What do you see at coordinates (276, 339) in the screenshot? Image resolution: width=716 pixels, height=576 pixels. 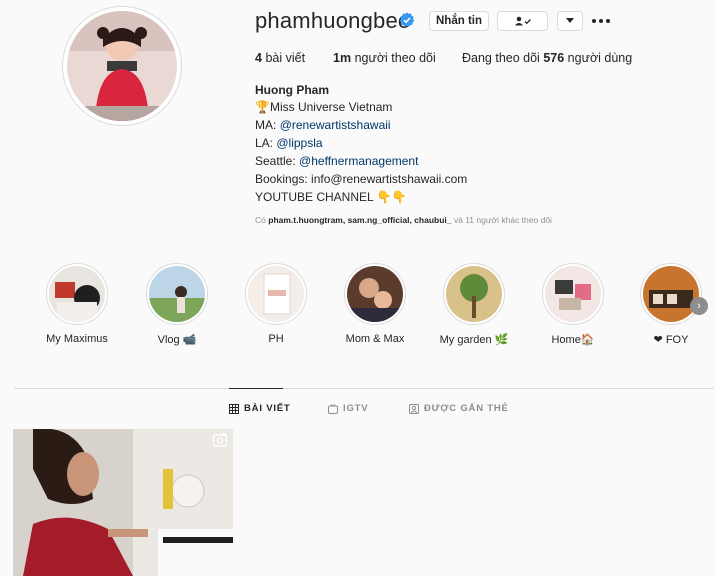 I see `highlight-label: PH` at bounding box center [276, 339].